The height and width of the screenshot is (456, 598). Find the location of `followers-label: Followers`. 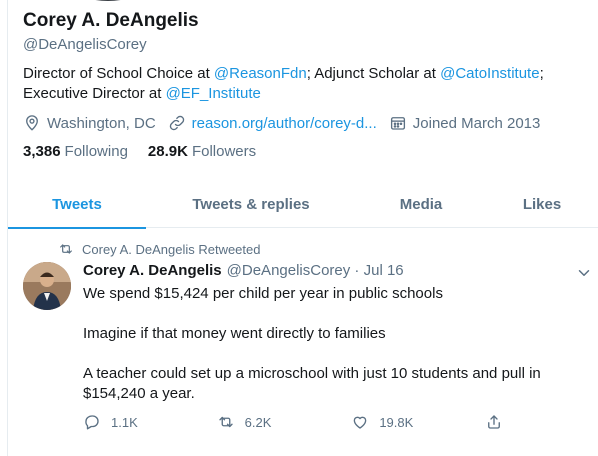

followers-label: Followers is located at coordinates (224, 151).